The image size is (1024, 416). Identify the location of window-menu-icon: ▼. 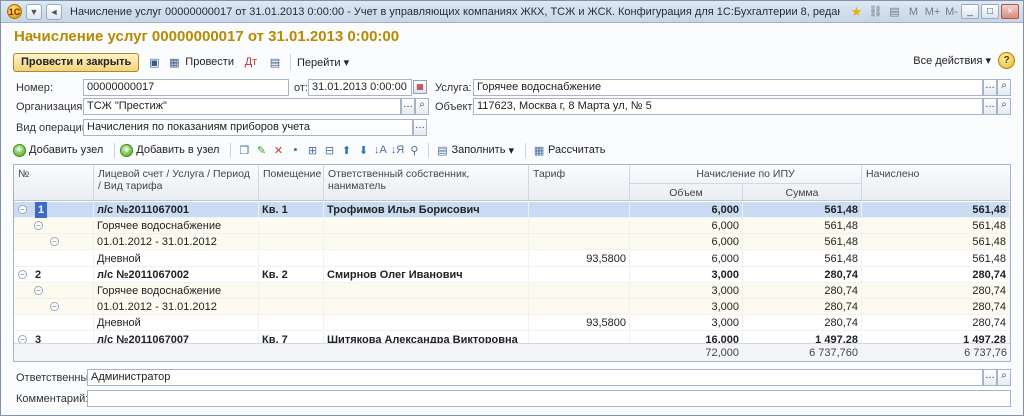
(34, 11).